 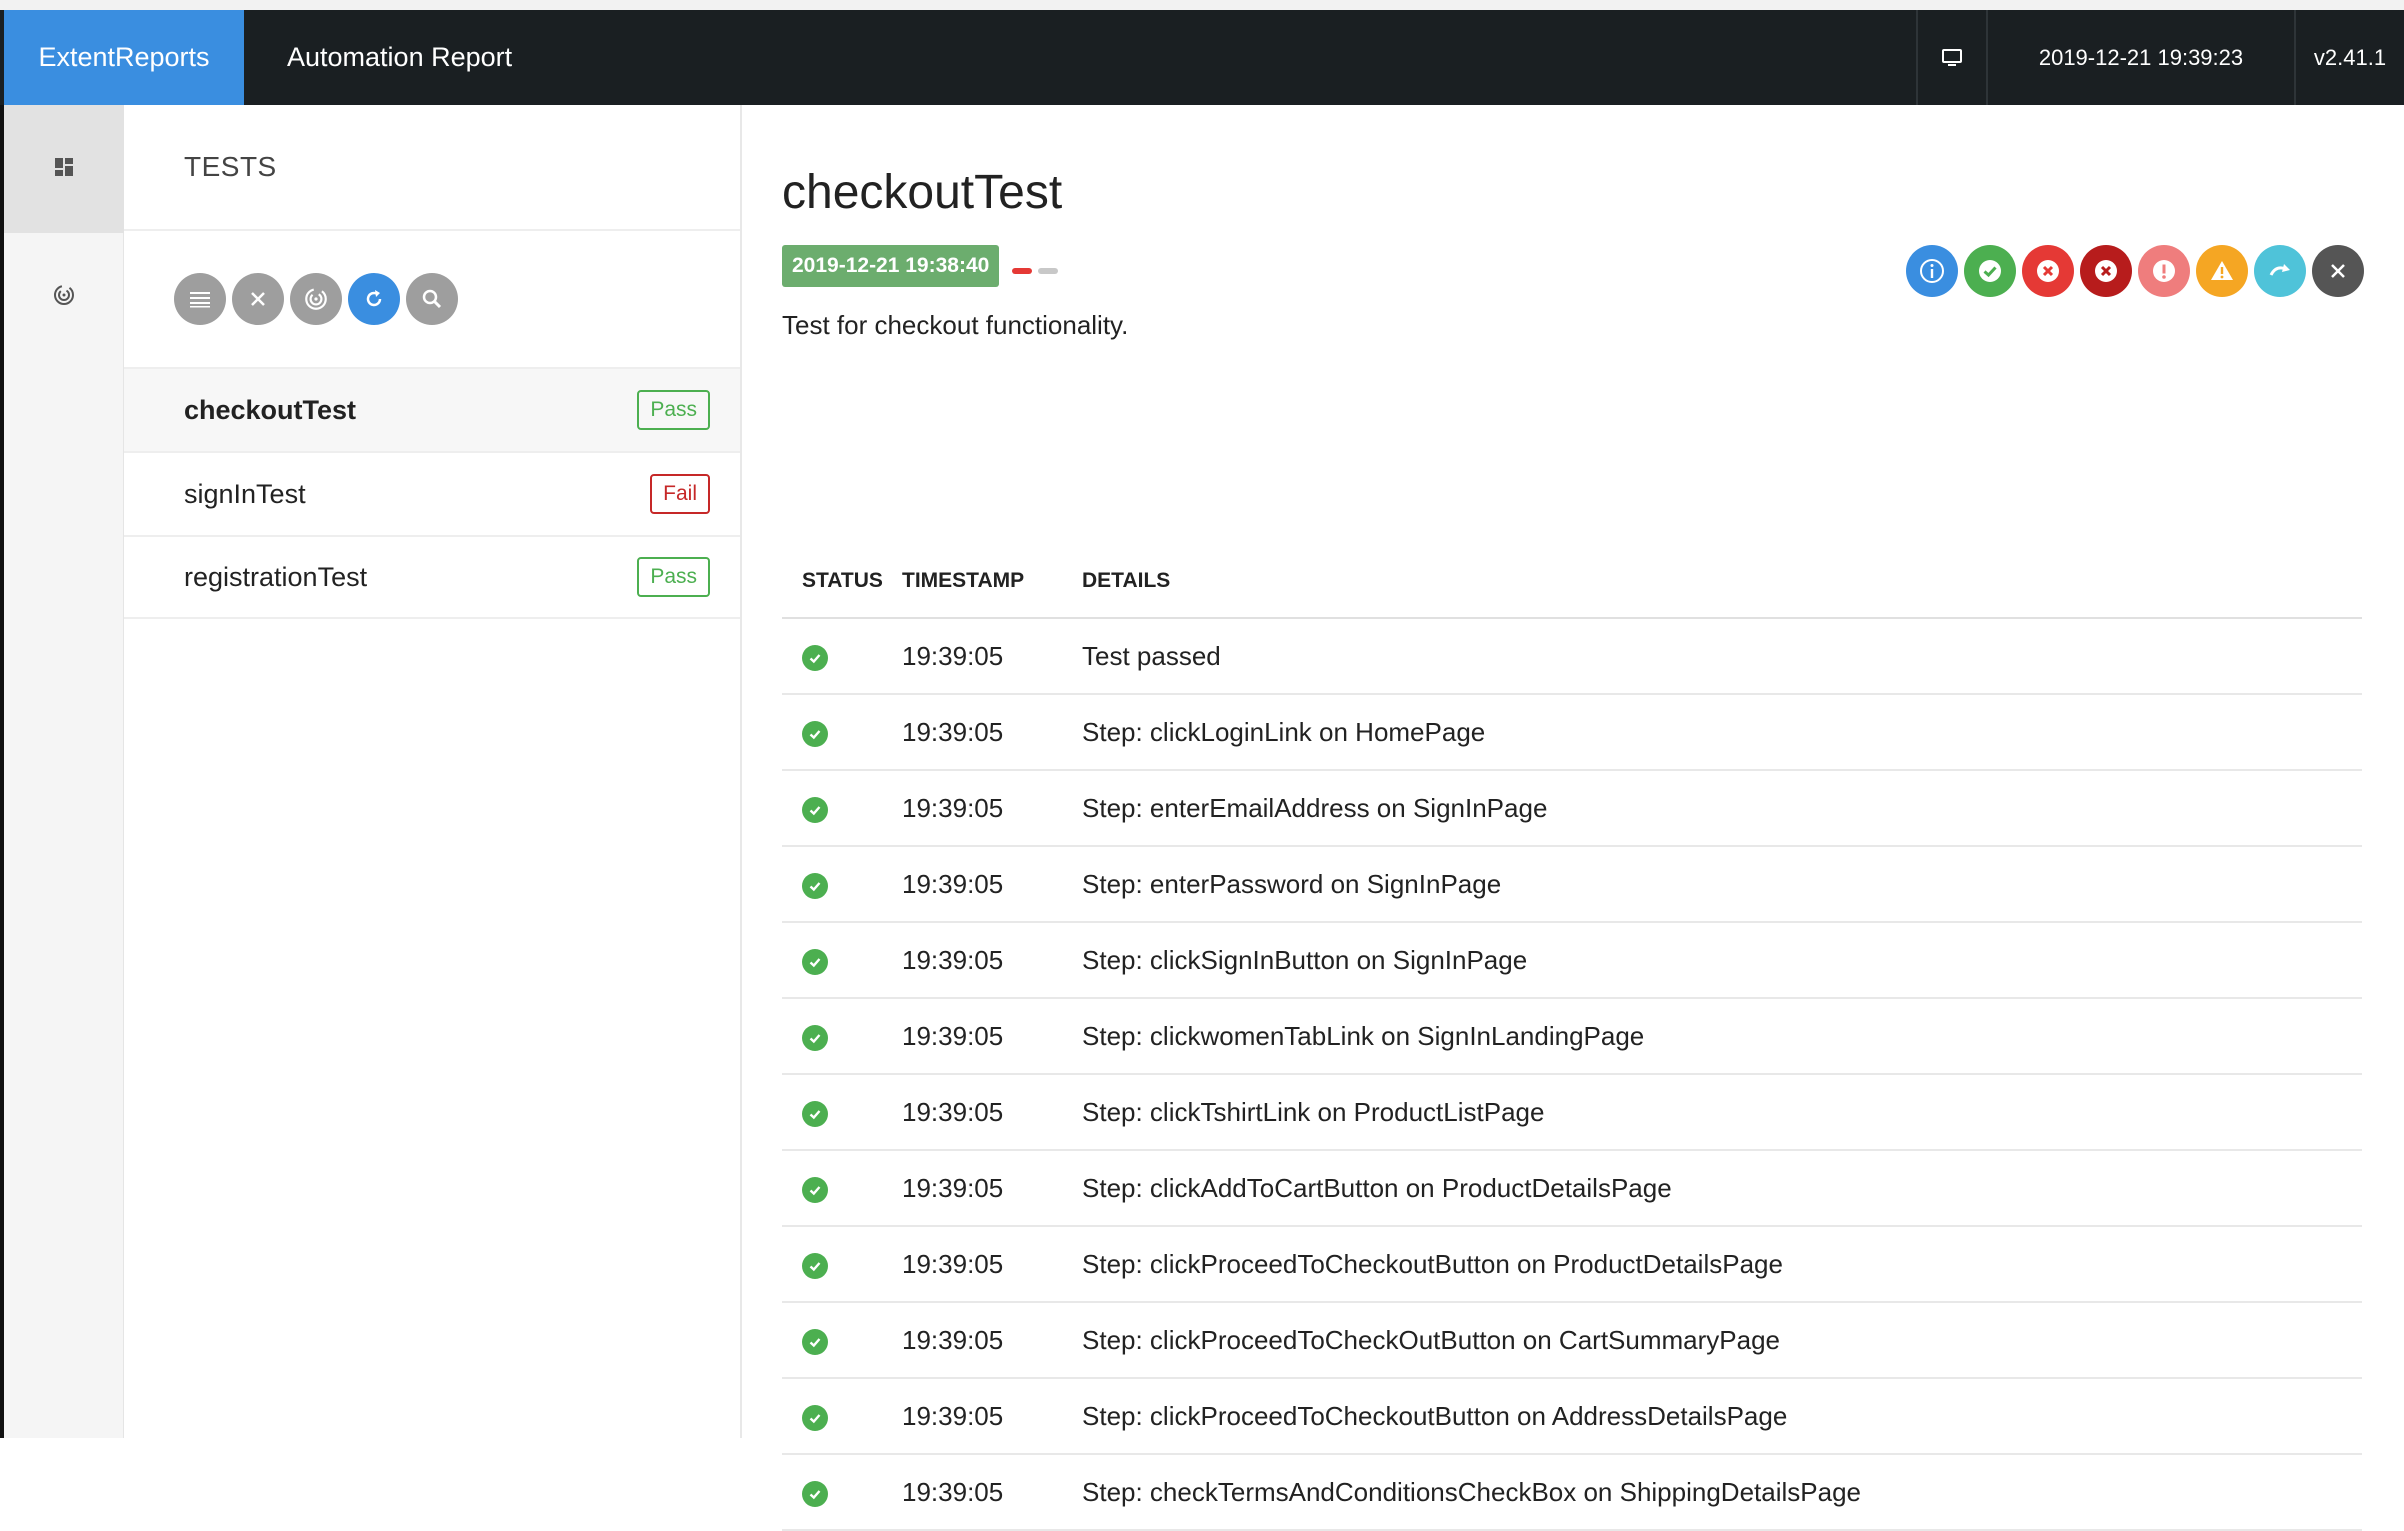 I want to click on other-indicator, so click(x=1048, y=271).